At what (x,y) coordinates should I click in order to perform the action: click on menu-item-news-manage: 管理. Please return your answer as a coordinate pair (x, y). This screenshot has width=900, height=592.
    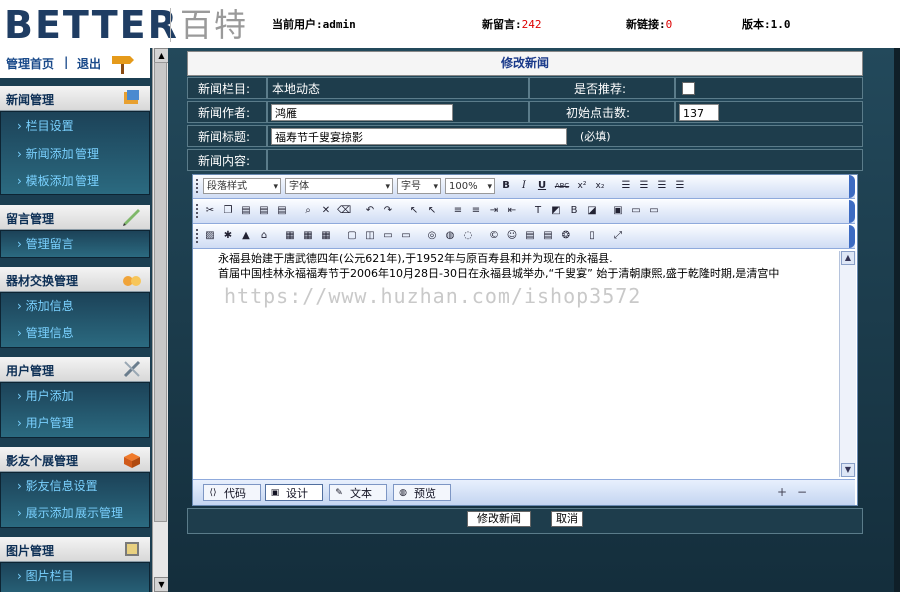
    Looking at the image, I should click on (87, 153).